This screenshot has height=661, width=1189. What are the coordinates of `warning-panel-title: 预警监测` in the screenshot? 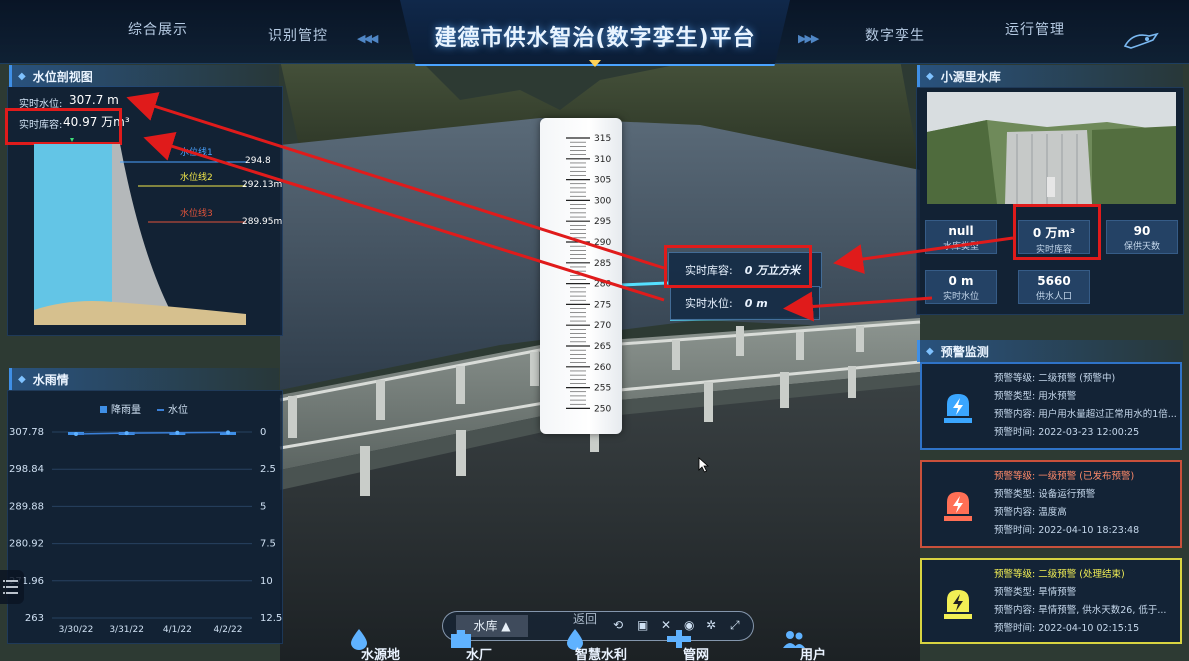 It's located at (964, 351).